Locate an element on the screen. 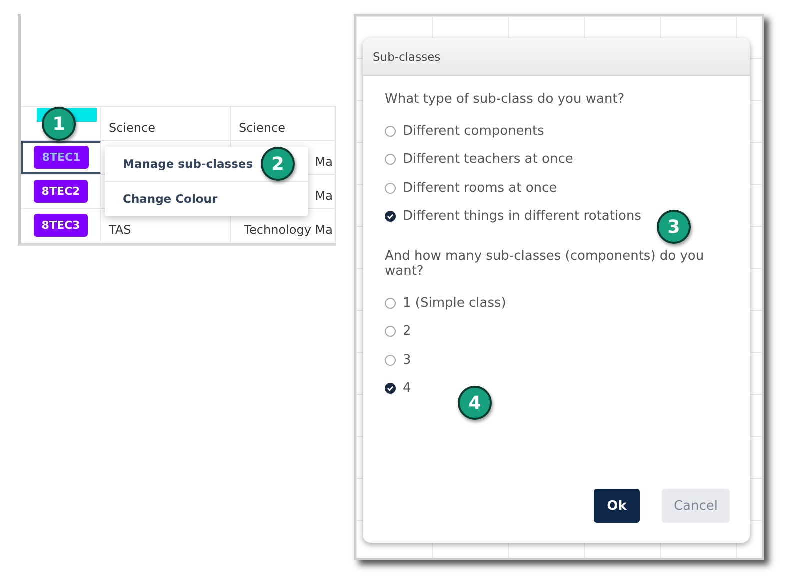 The height and width of the screenshot is (577, 789). radio-option: 1 (Simple class) is located at coordinates (445, 303).